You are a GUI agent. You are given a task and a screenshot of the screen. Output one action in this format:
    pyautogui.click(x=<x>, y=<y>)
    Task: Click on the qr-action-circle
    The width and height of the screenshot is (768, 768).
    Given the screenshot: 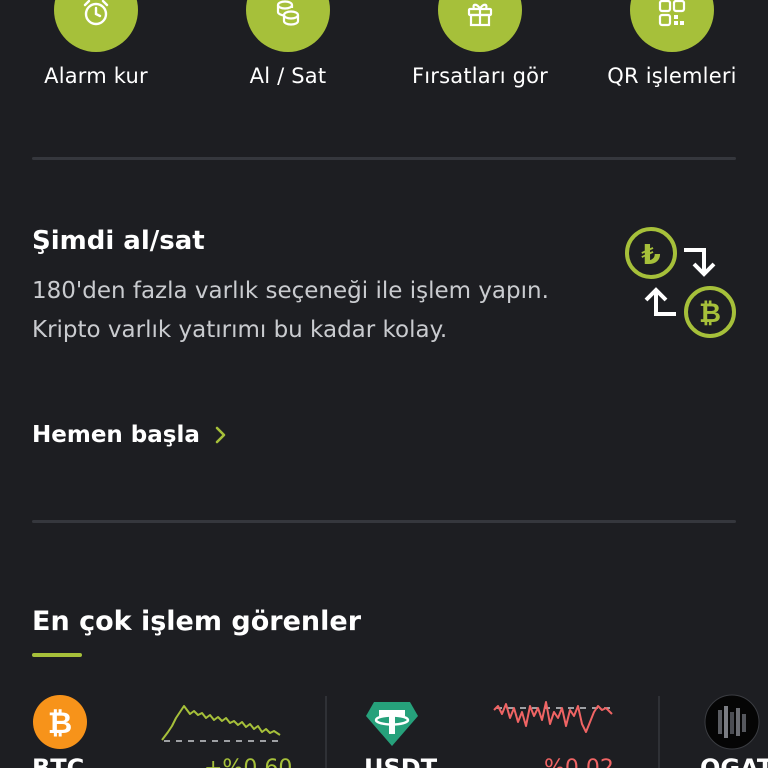 What is the action you would take?
    pyautogui.click(x=672, y=26)
    